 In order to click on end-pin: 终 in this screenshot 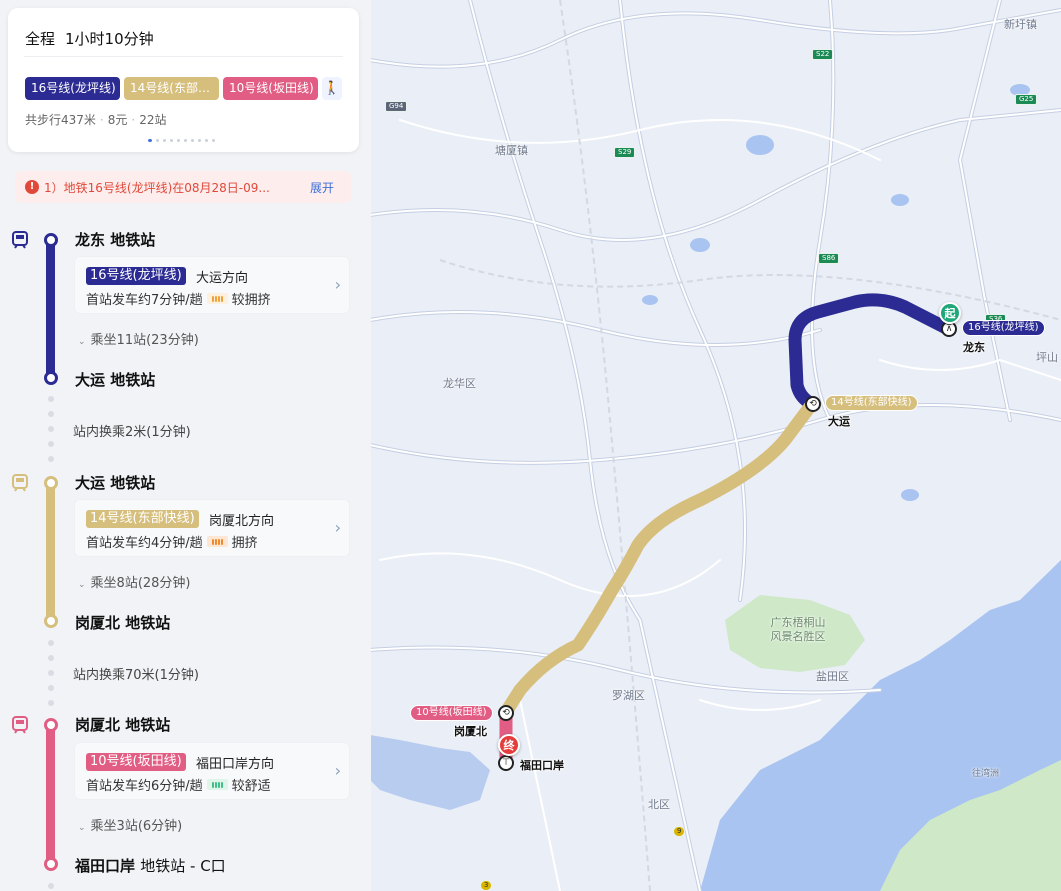, I will do `click(509, 745)`.